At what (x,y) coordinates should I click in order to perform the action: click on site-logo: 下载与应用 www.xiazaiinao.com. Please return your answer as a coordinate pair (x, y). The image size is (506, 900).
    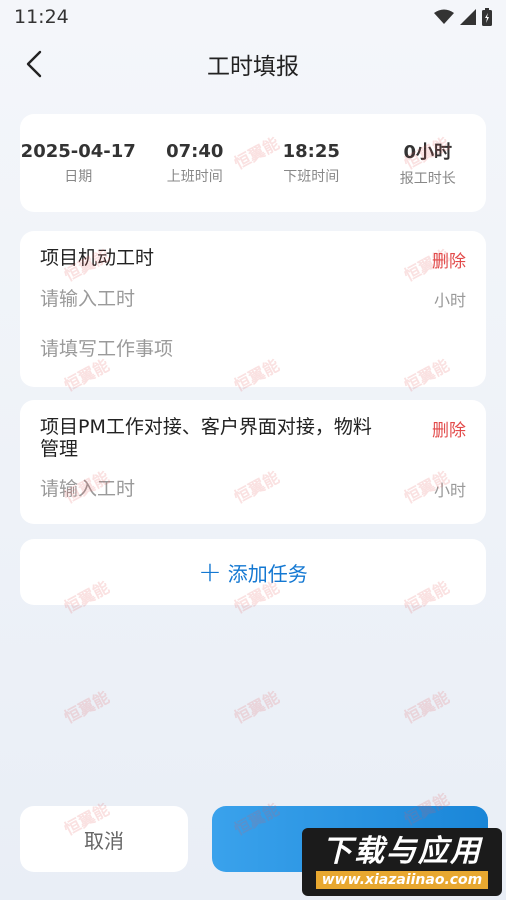
    Looking at the image, I should click on (402, 862).